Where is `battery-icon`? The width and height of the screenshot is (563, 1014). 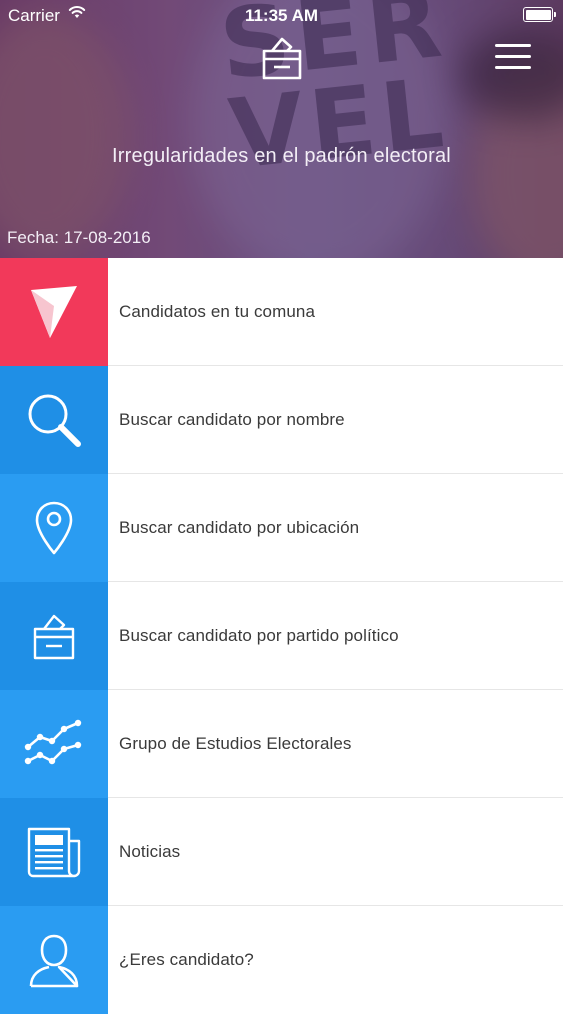
battery-icon is located at coordinates (539, 14).